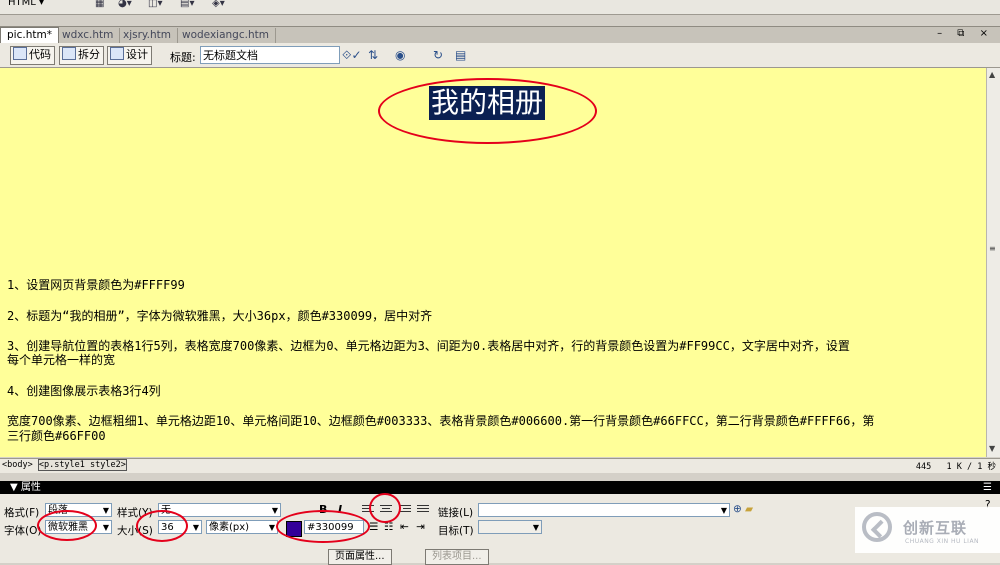 The image size is (1000, 565). What do you see at coordinates (226, 35) in the screenshot?
I see `tab-wodexiangc: wodexiangc.htm` at bounding box center [226, 35].